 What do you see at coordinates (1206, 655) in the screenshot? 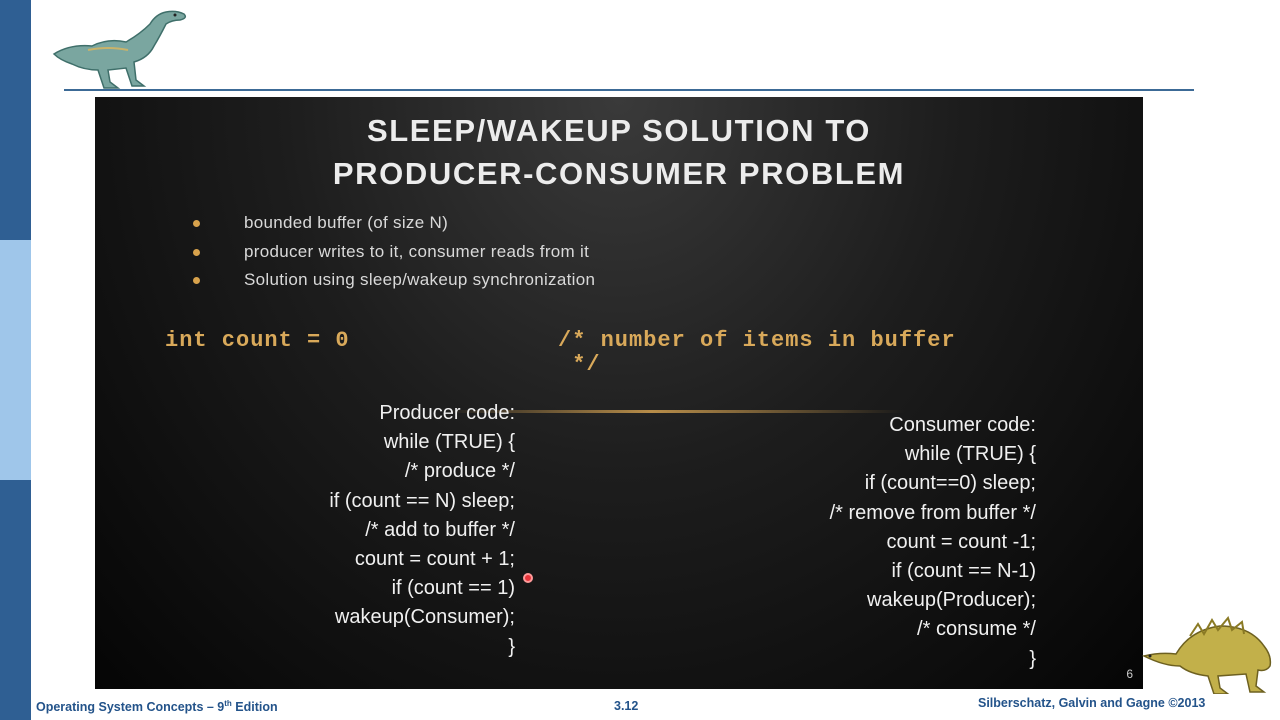
I see `stegosaurus-logo-icon` at bounding box center [1206, 655].